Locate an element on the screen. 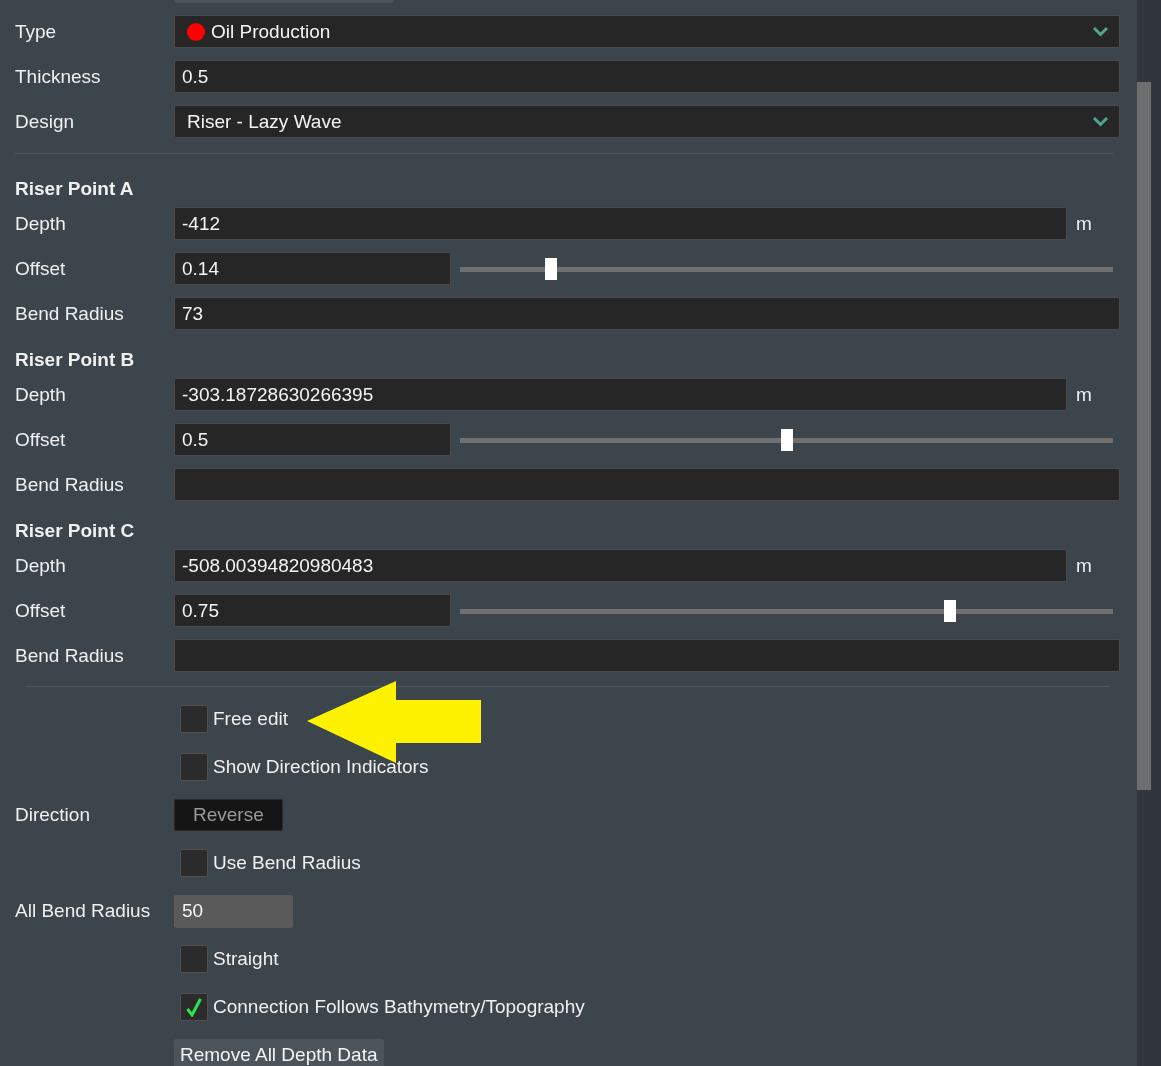 This screenshot has height=1066, width=1161. input-field: 0.14 is located at coordinates (312, 268).